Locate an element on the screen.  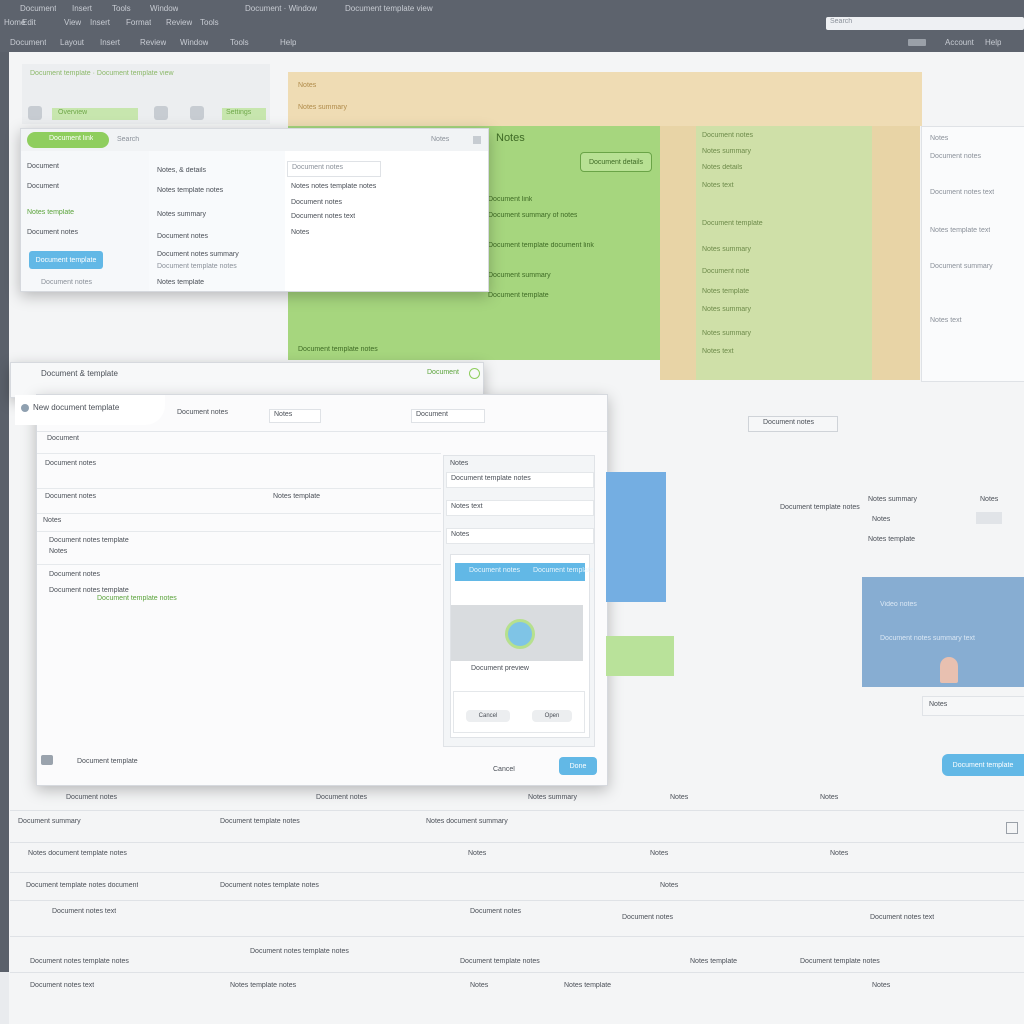
form-row: Document notes Notes template is located at coordinates (239, 500).